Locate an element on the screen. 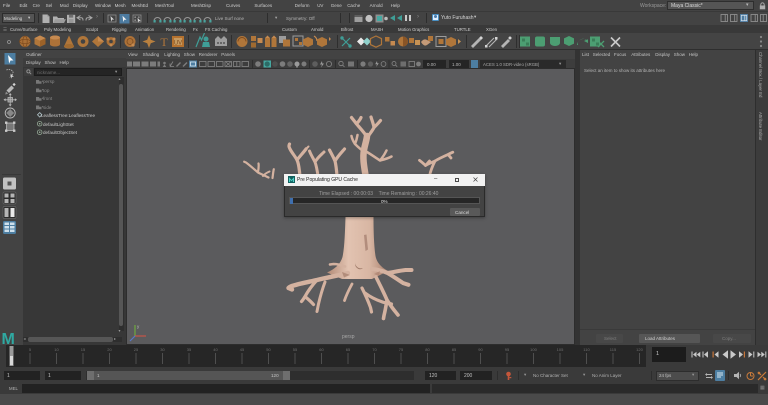  svg-text: 20 is located at coordinates (109, 349).